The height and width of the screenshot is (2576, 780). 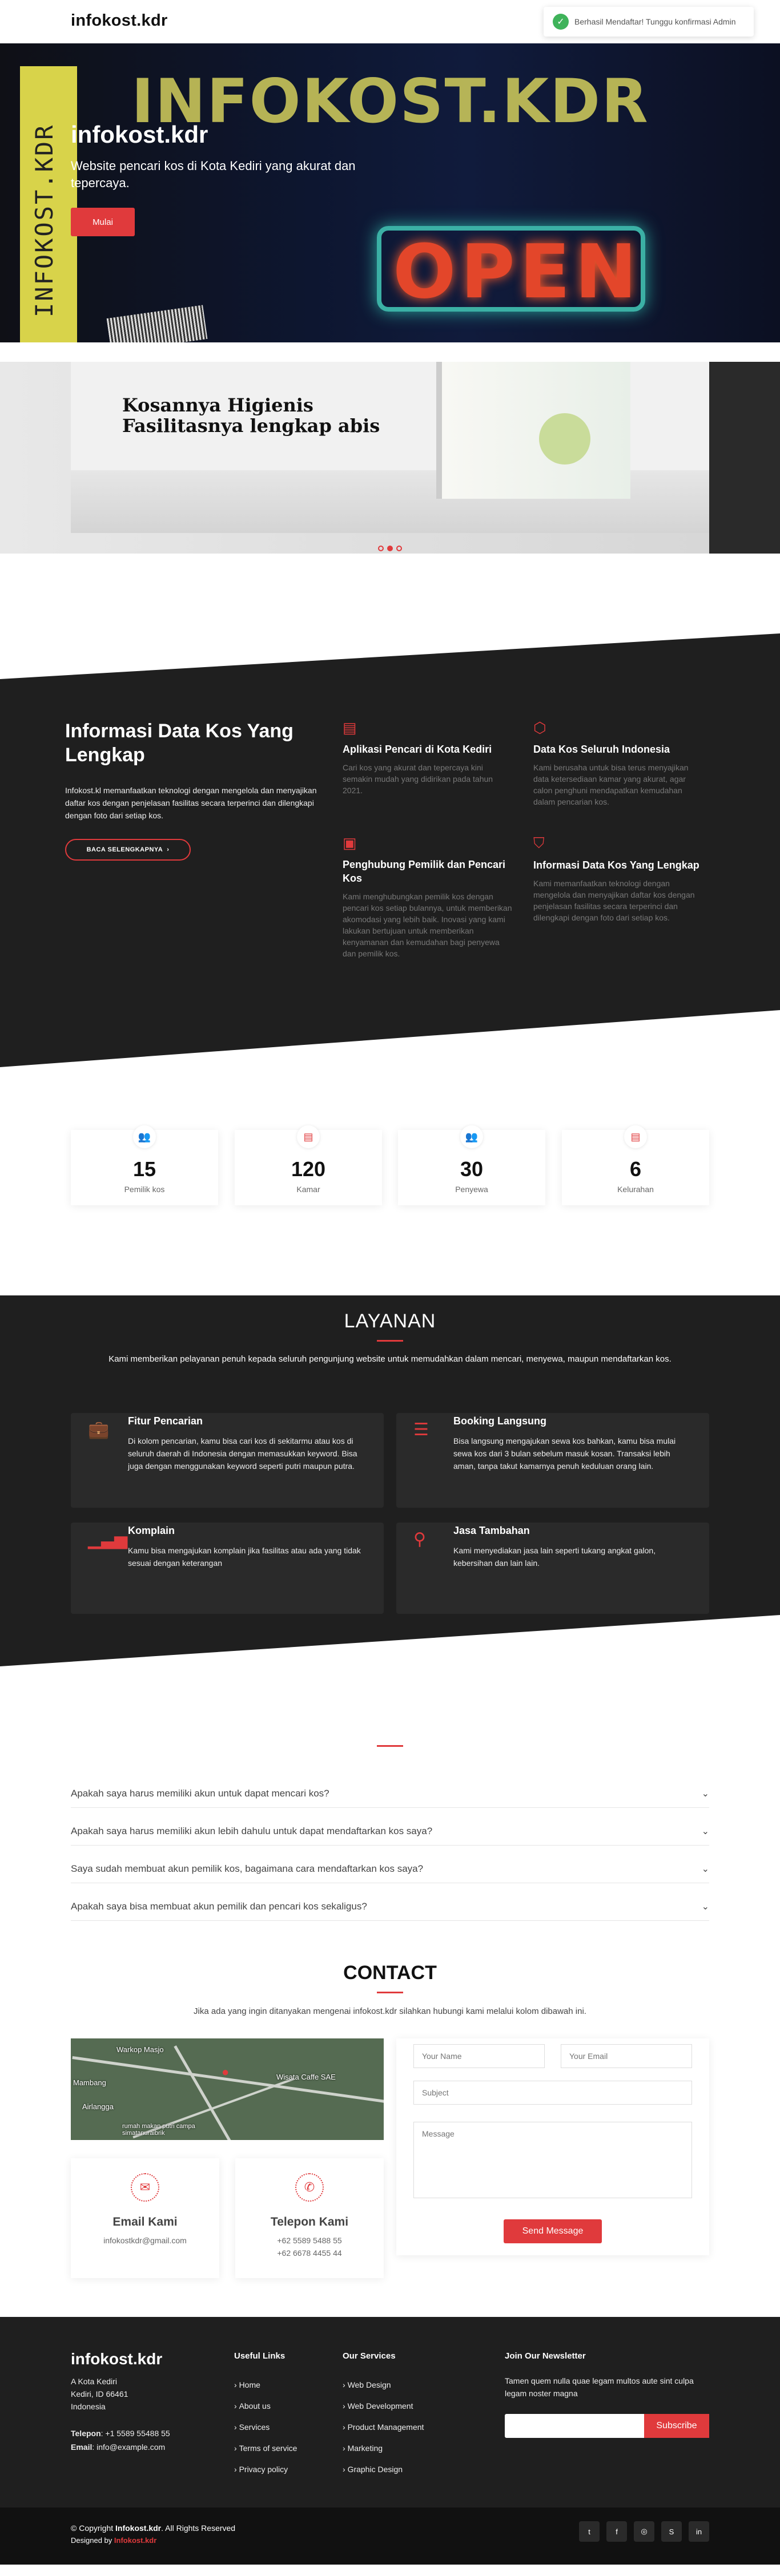 What do you see at coordinates (144, 1136) in the screenshot?
I see `people-icon: 👥` at bounding box center [144, 1136].